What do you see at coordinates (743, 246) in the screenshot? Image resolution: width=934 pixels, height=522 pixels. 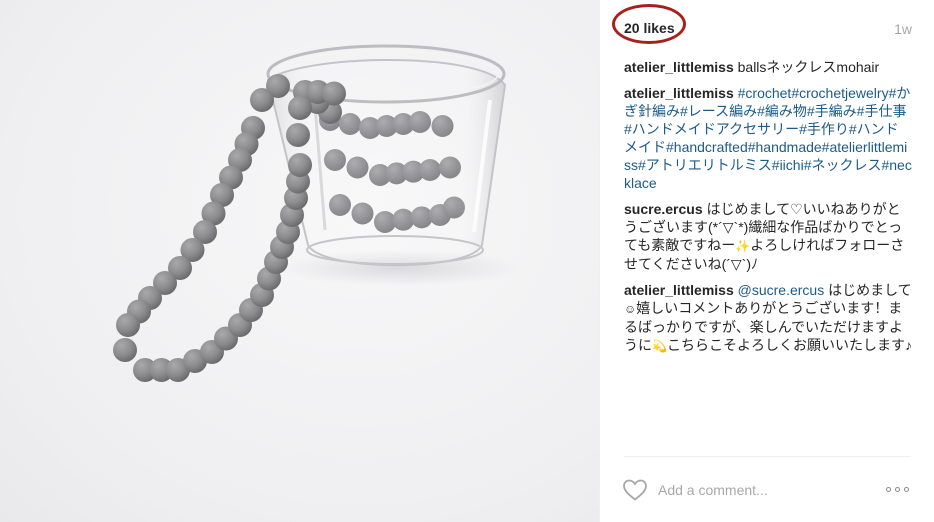 I see `sparkles-icon: ✨` at bounding box center [743, 246].